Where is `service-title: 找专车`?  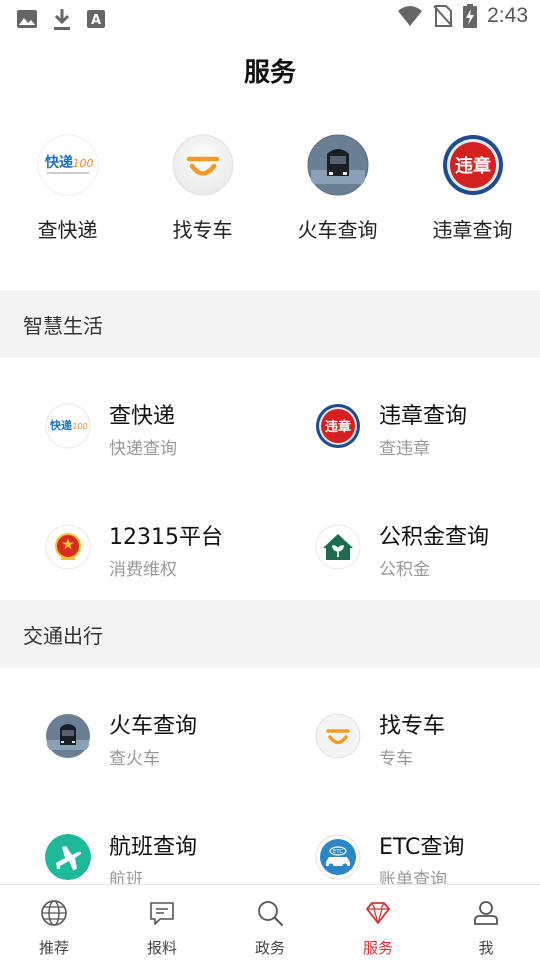
service-title: 找专车 is located at coordinates (412, 726).